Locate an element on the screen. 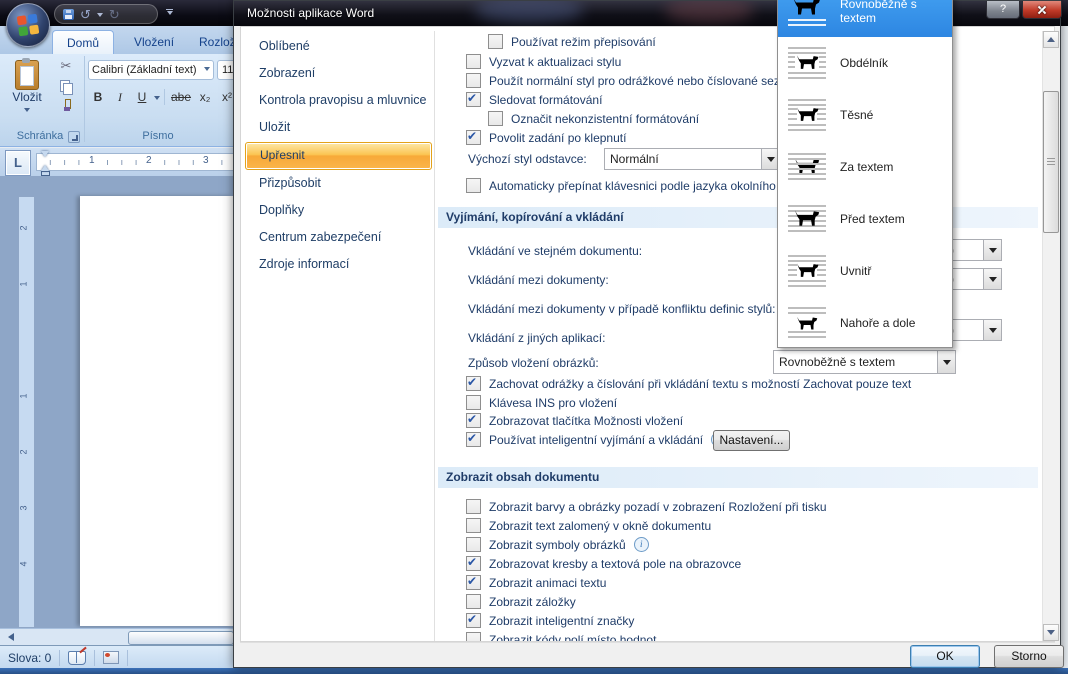  sidebar-item-trust-center: Centrum zabezpečení is located at coordinates (320, 237).